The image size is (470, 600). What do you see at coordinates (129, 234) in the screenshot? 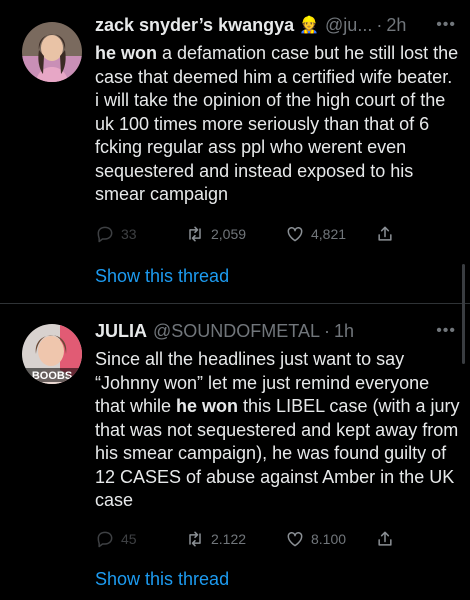
I see `reply-count: 33` at bounding box center [129, 234].